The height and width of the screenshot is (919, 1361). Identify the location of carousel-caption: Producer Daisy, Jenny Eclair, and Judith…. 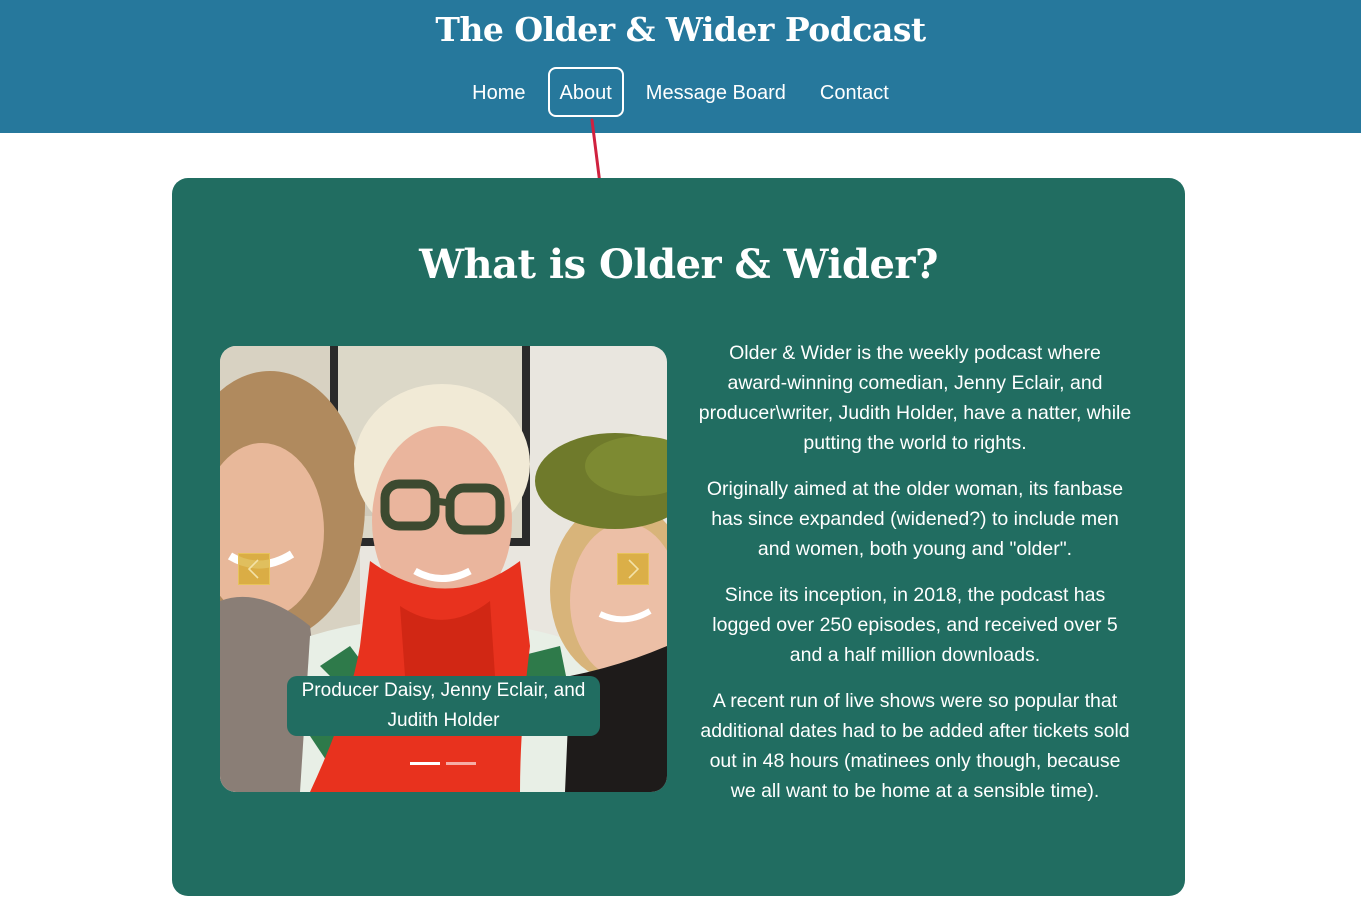
(443, 706).